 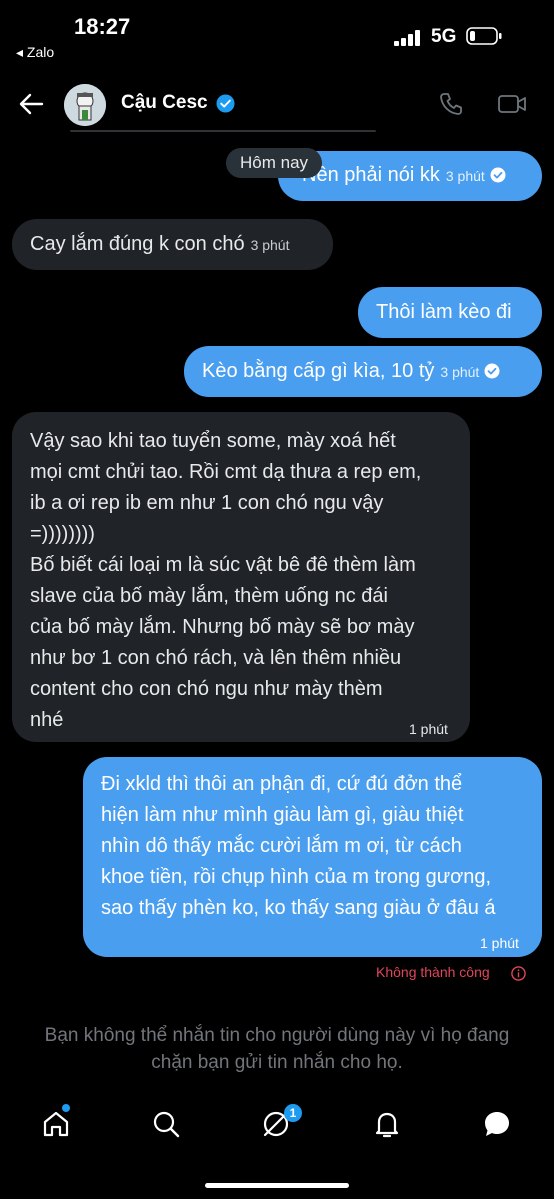 I want to click on message-text: Kèo bằng cấp gì kìa, 10 tỷ, so click(x=318, y=371).